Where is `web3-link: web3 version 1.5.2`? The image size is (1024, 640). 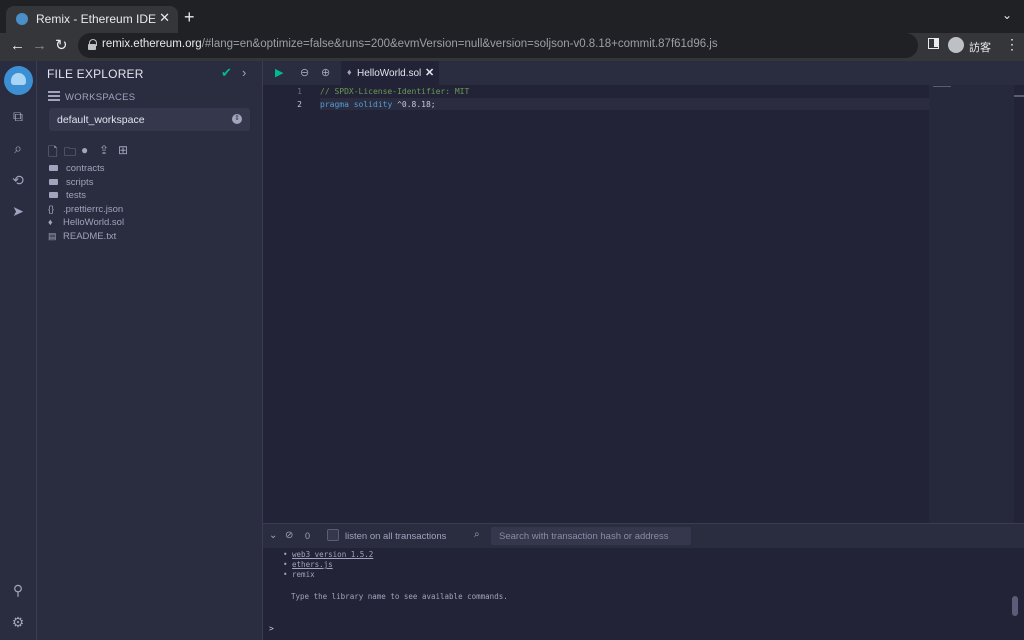 web3-link: web3 version 1.5.2 is located at coordinates (332, 554).